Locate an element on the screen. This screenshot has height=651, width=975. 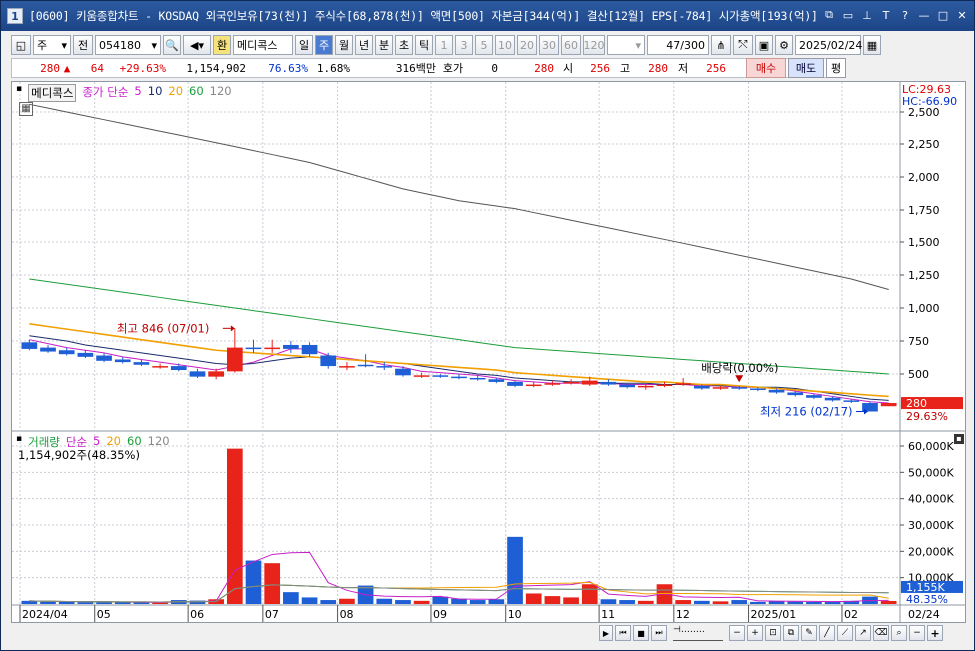
window-number: 1 is located at coordinates (15, 16).